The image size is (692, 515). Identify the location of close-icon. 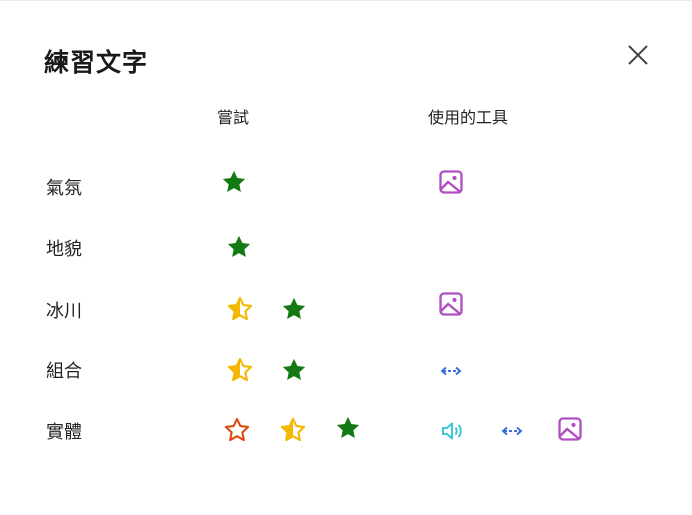
(638, 55).